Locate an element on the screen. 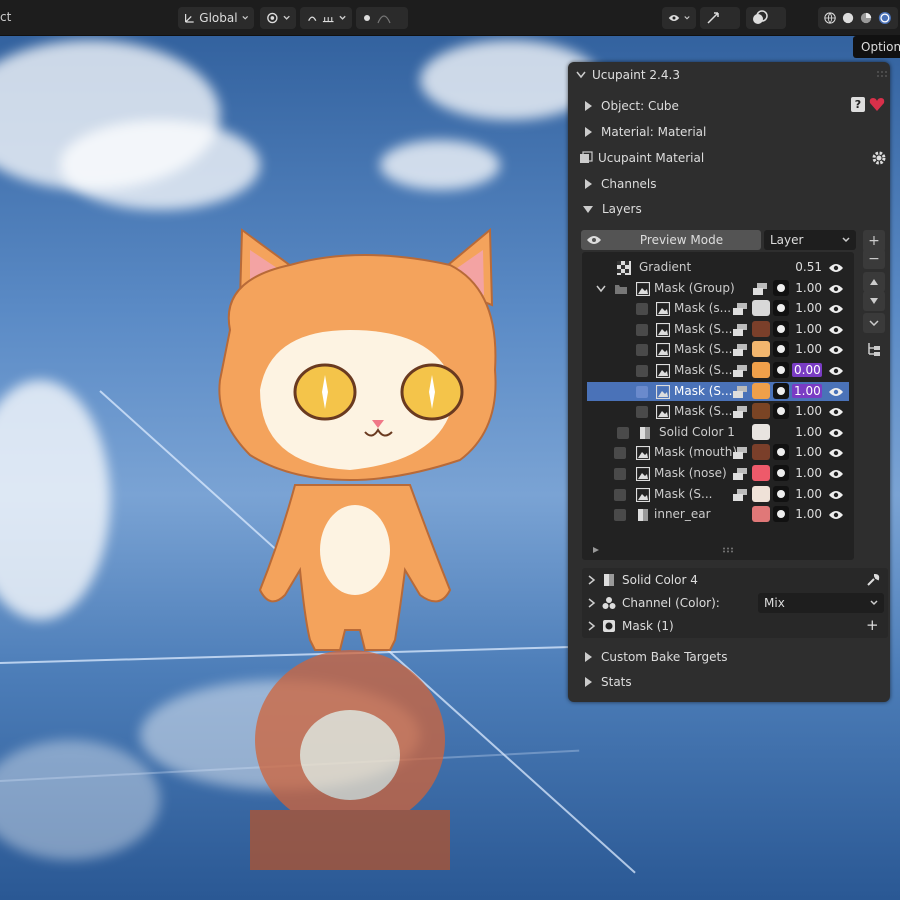 This screenshot has height=900, width=900. gizmo-toggle is located at coordinates (720, 18).